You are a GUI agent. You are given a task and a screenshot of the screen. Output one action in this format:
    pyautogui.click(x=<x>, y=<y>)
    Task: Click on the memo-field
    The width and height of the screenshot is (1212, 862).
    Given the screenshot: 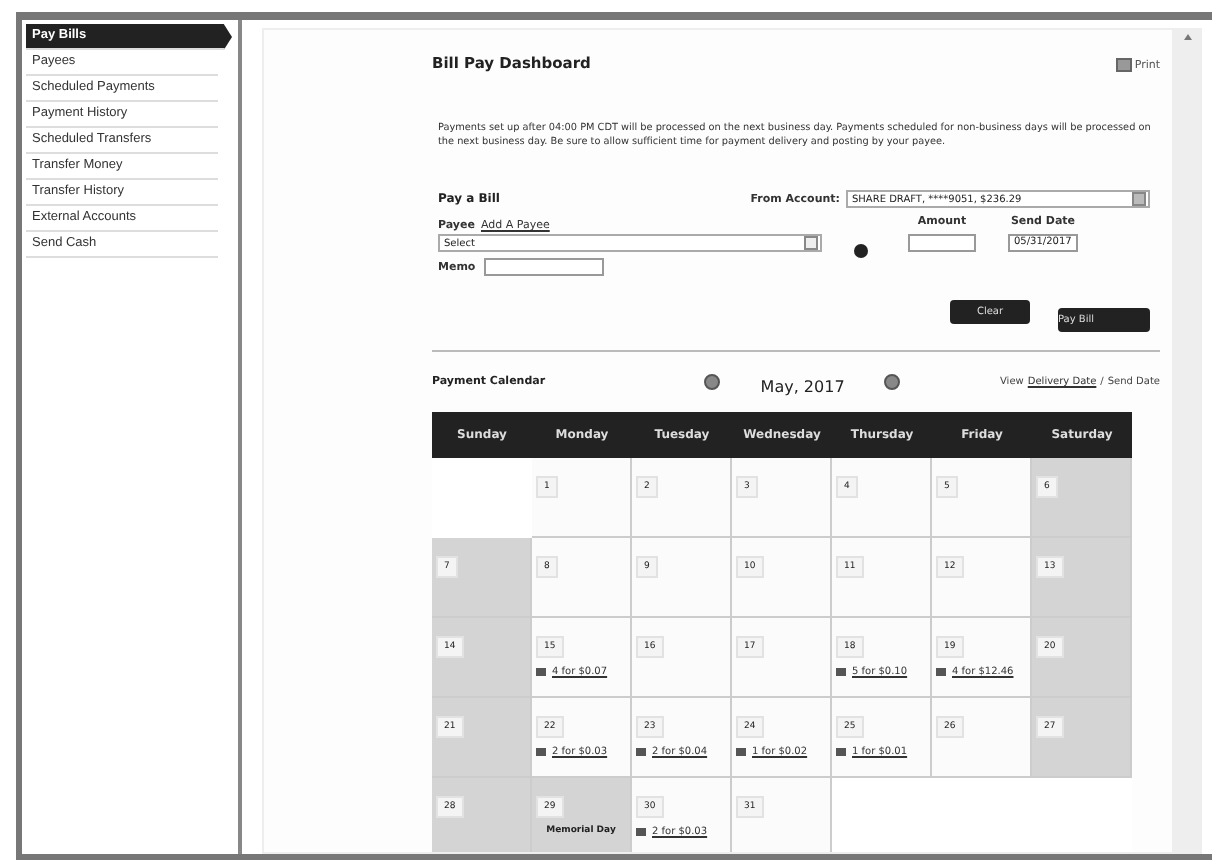 What is the action you would take?
    pyautogui.click(x=543, y=267)
    